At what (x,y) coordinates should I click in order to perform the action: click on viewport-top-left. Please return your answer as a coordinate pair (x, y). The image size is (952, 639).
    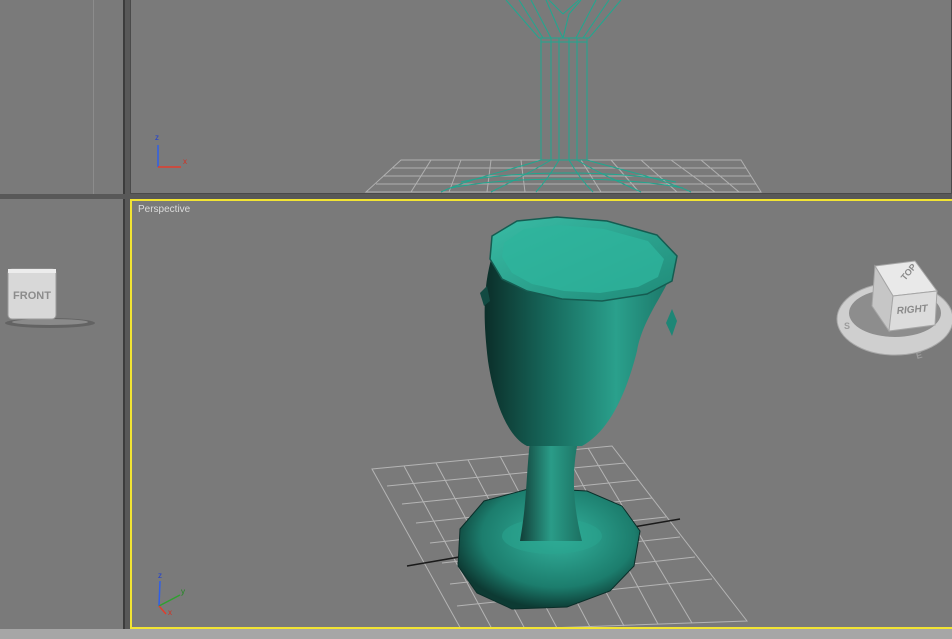
    Looking at the image, I should click on (62, 97).